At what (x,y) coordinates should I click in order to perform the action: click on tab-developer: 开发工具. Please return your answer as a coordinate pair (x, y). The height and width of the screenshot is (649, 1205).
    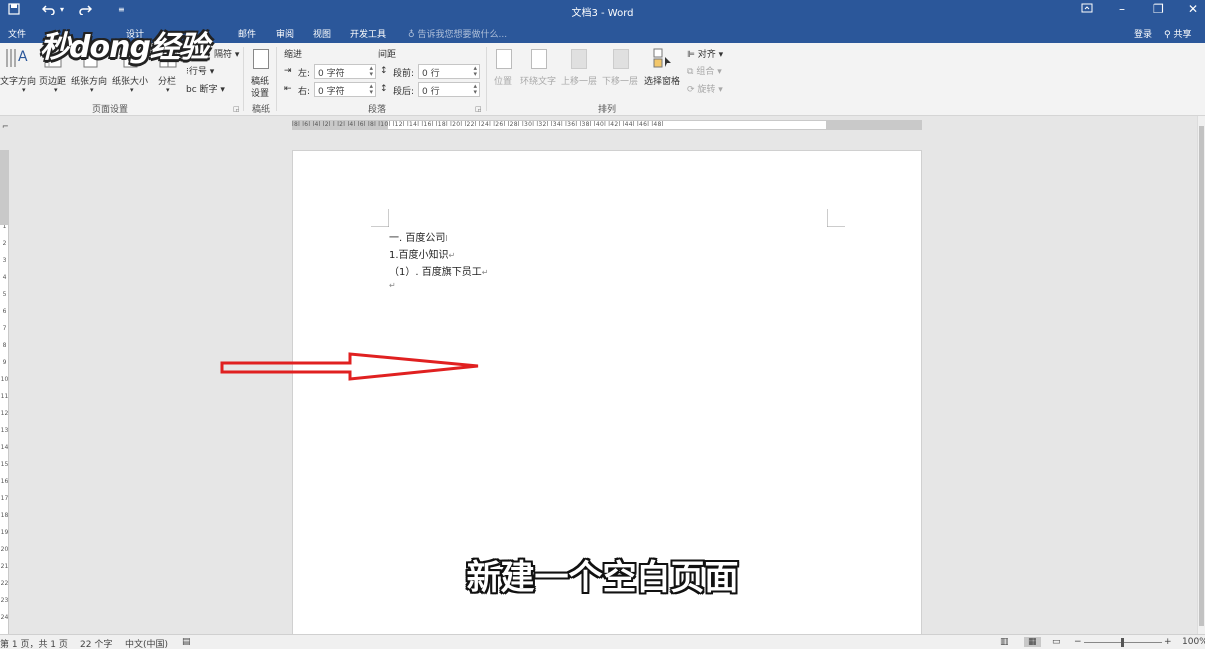
    Looking at the image, I should click on (368, 33).